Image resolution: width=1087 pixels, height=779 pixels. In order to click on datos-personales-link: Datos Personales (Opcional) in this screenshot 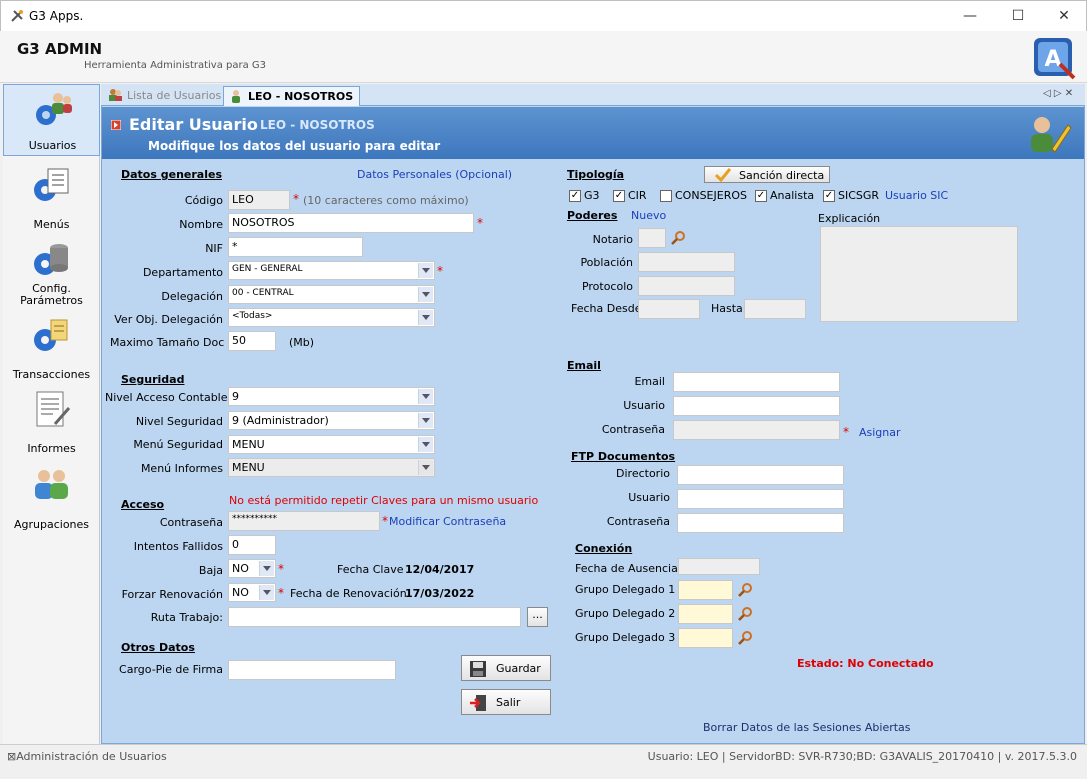, I will do `click(434, 174)`.